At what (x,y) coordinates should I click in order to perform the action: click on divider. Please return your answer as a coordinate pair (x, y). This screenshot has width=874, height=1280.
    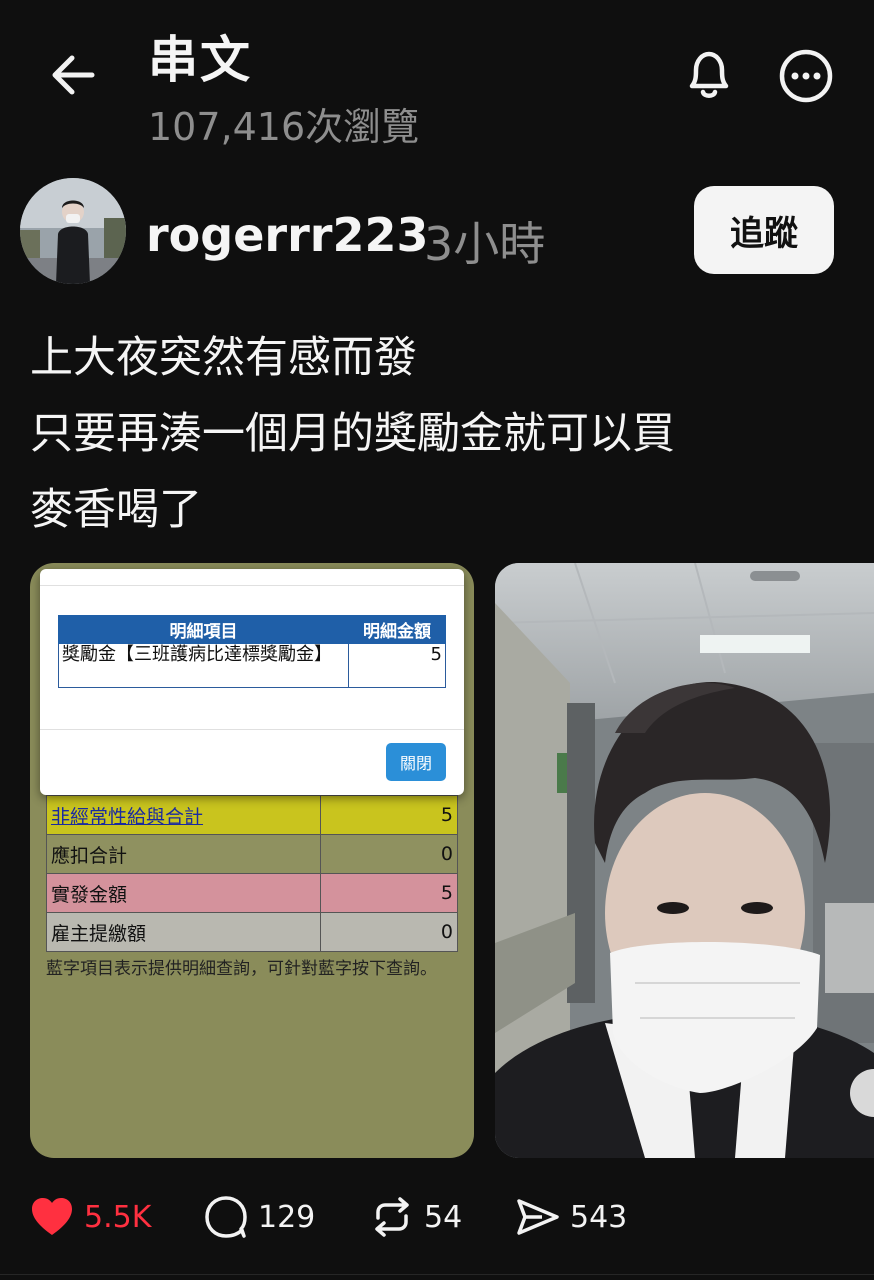
    Looking at the image, I should click on (437, 1274).